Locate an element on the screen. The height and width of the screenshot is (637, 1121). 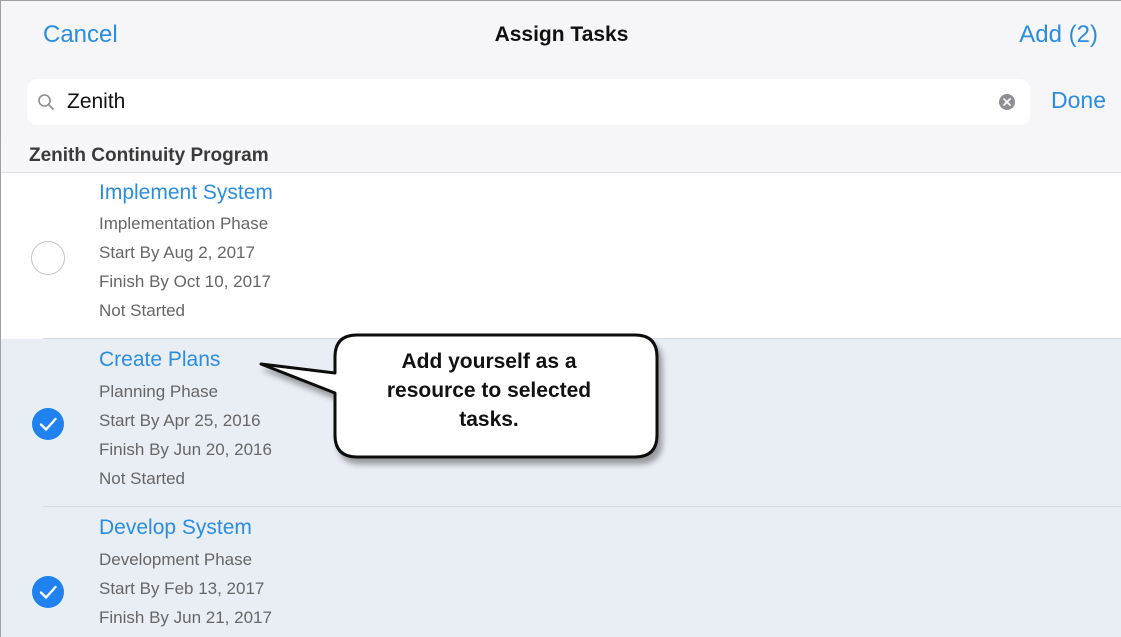
search-input is located at coordinates (517, 102).